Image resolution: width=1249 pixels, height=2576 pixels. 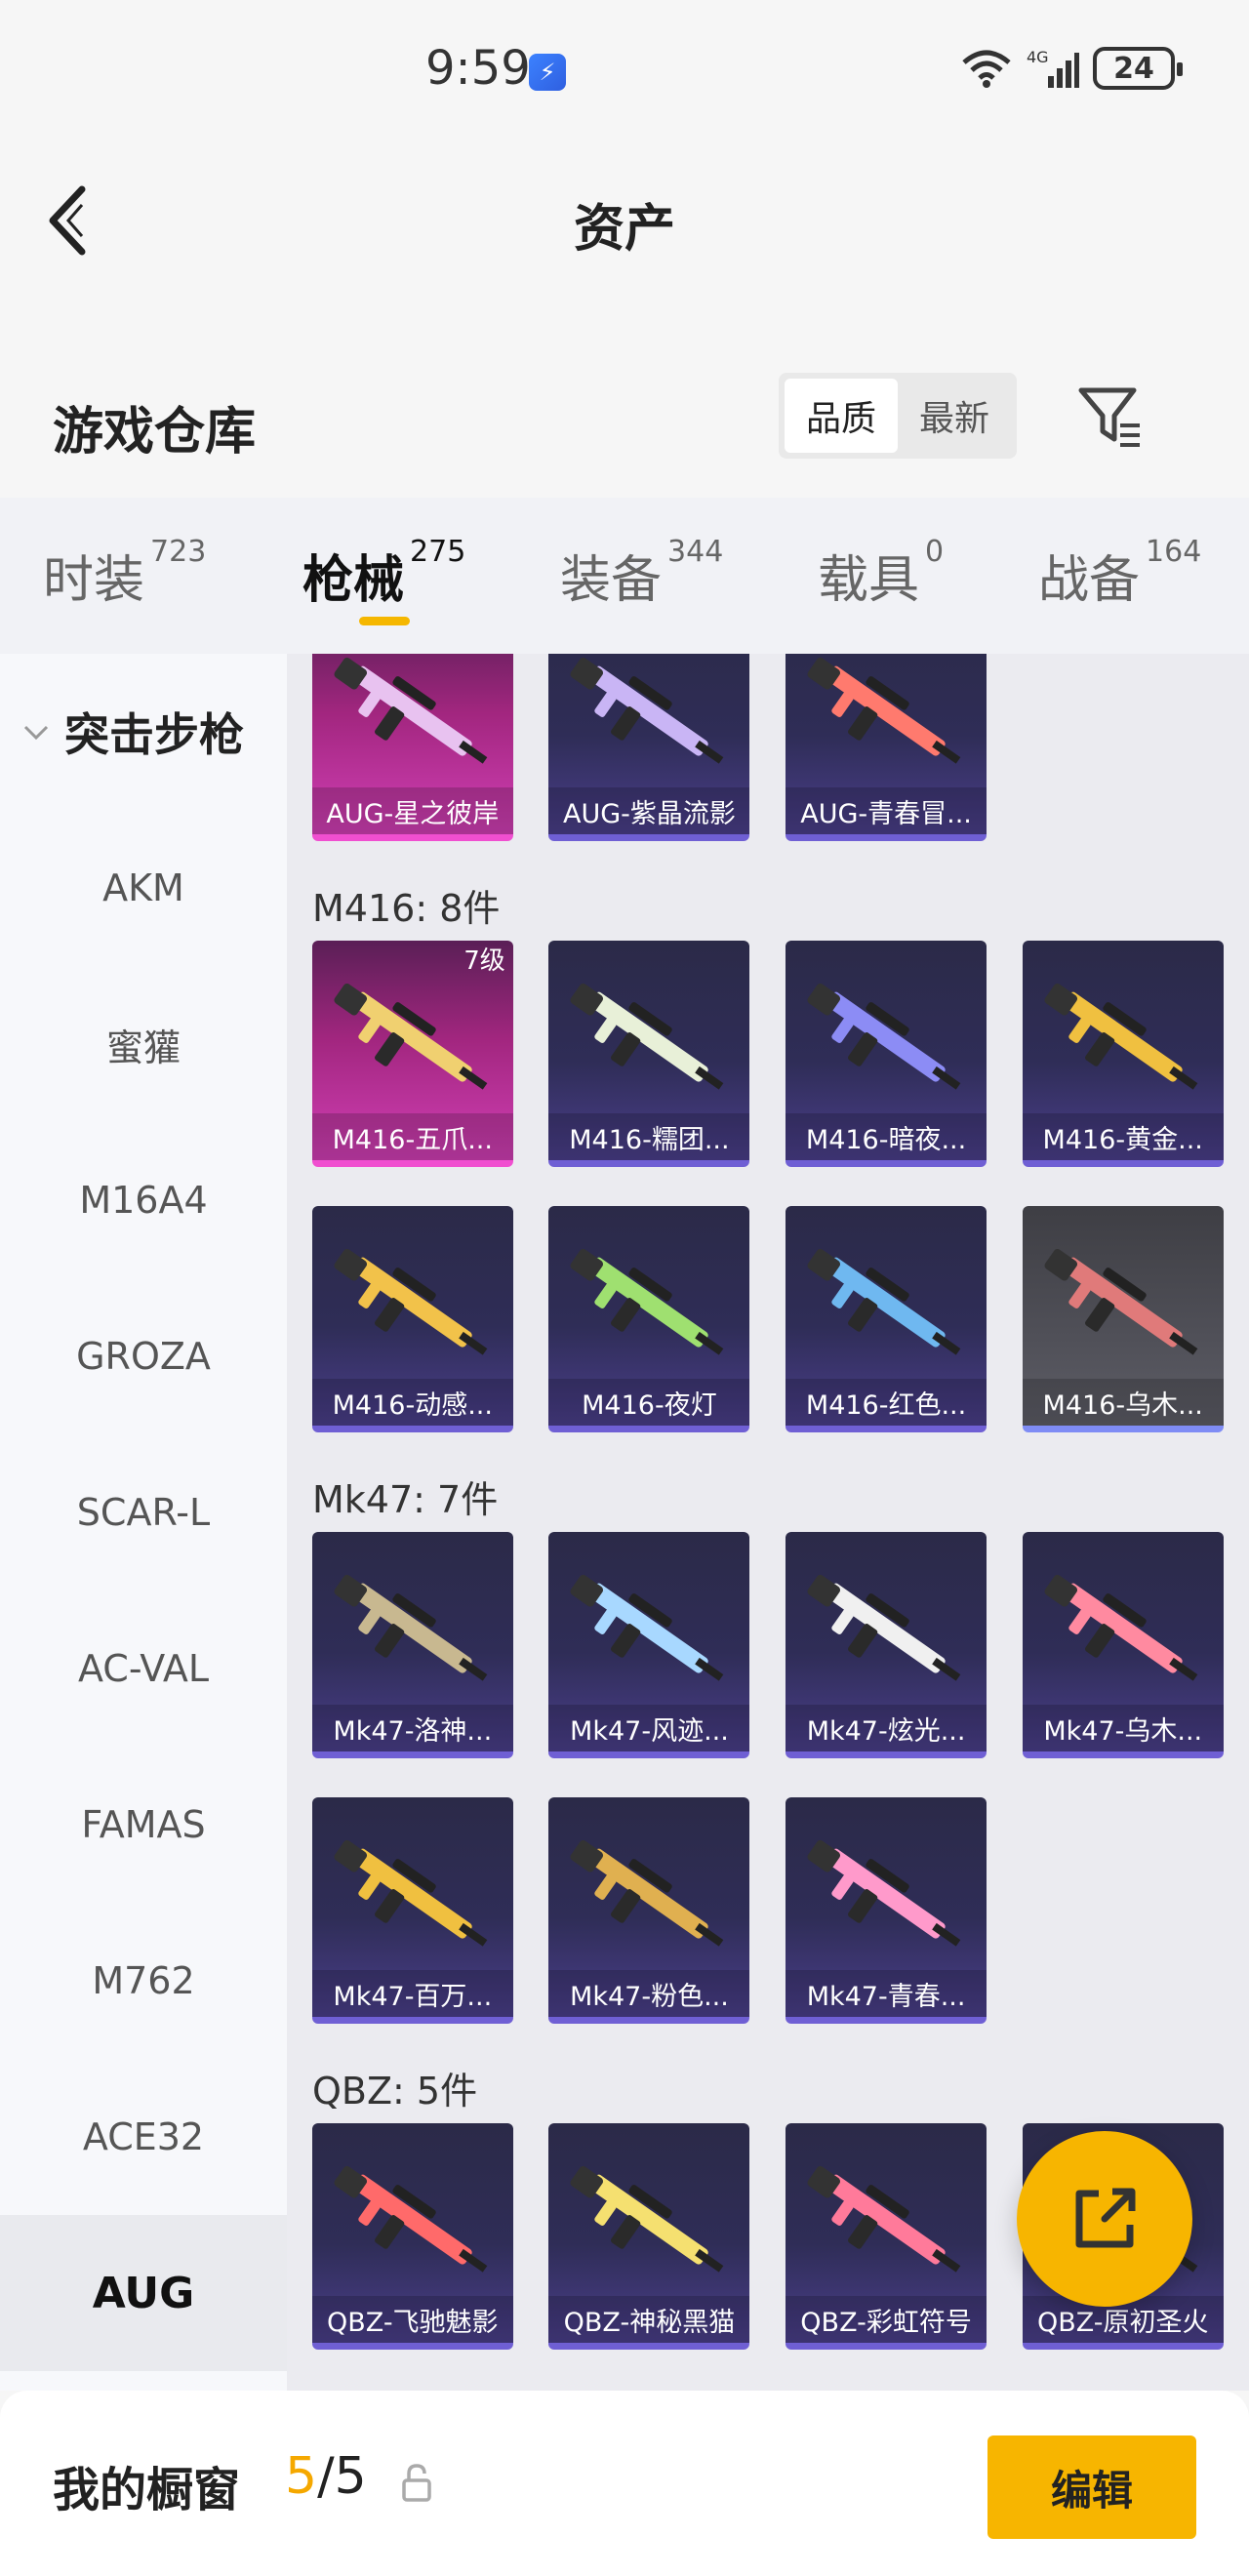 I want to click on battery-icon: 24, so click(x=1138, y=68).